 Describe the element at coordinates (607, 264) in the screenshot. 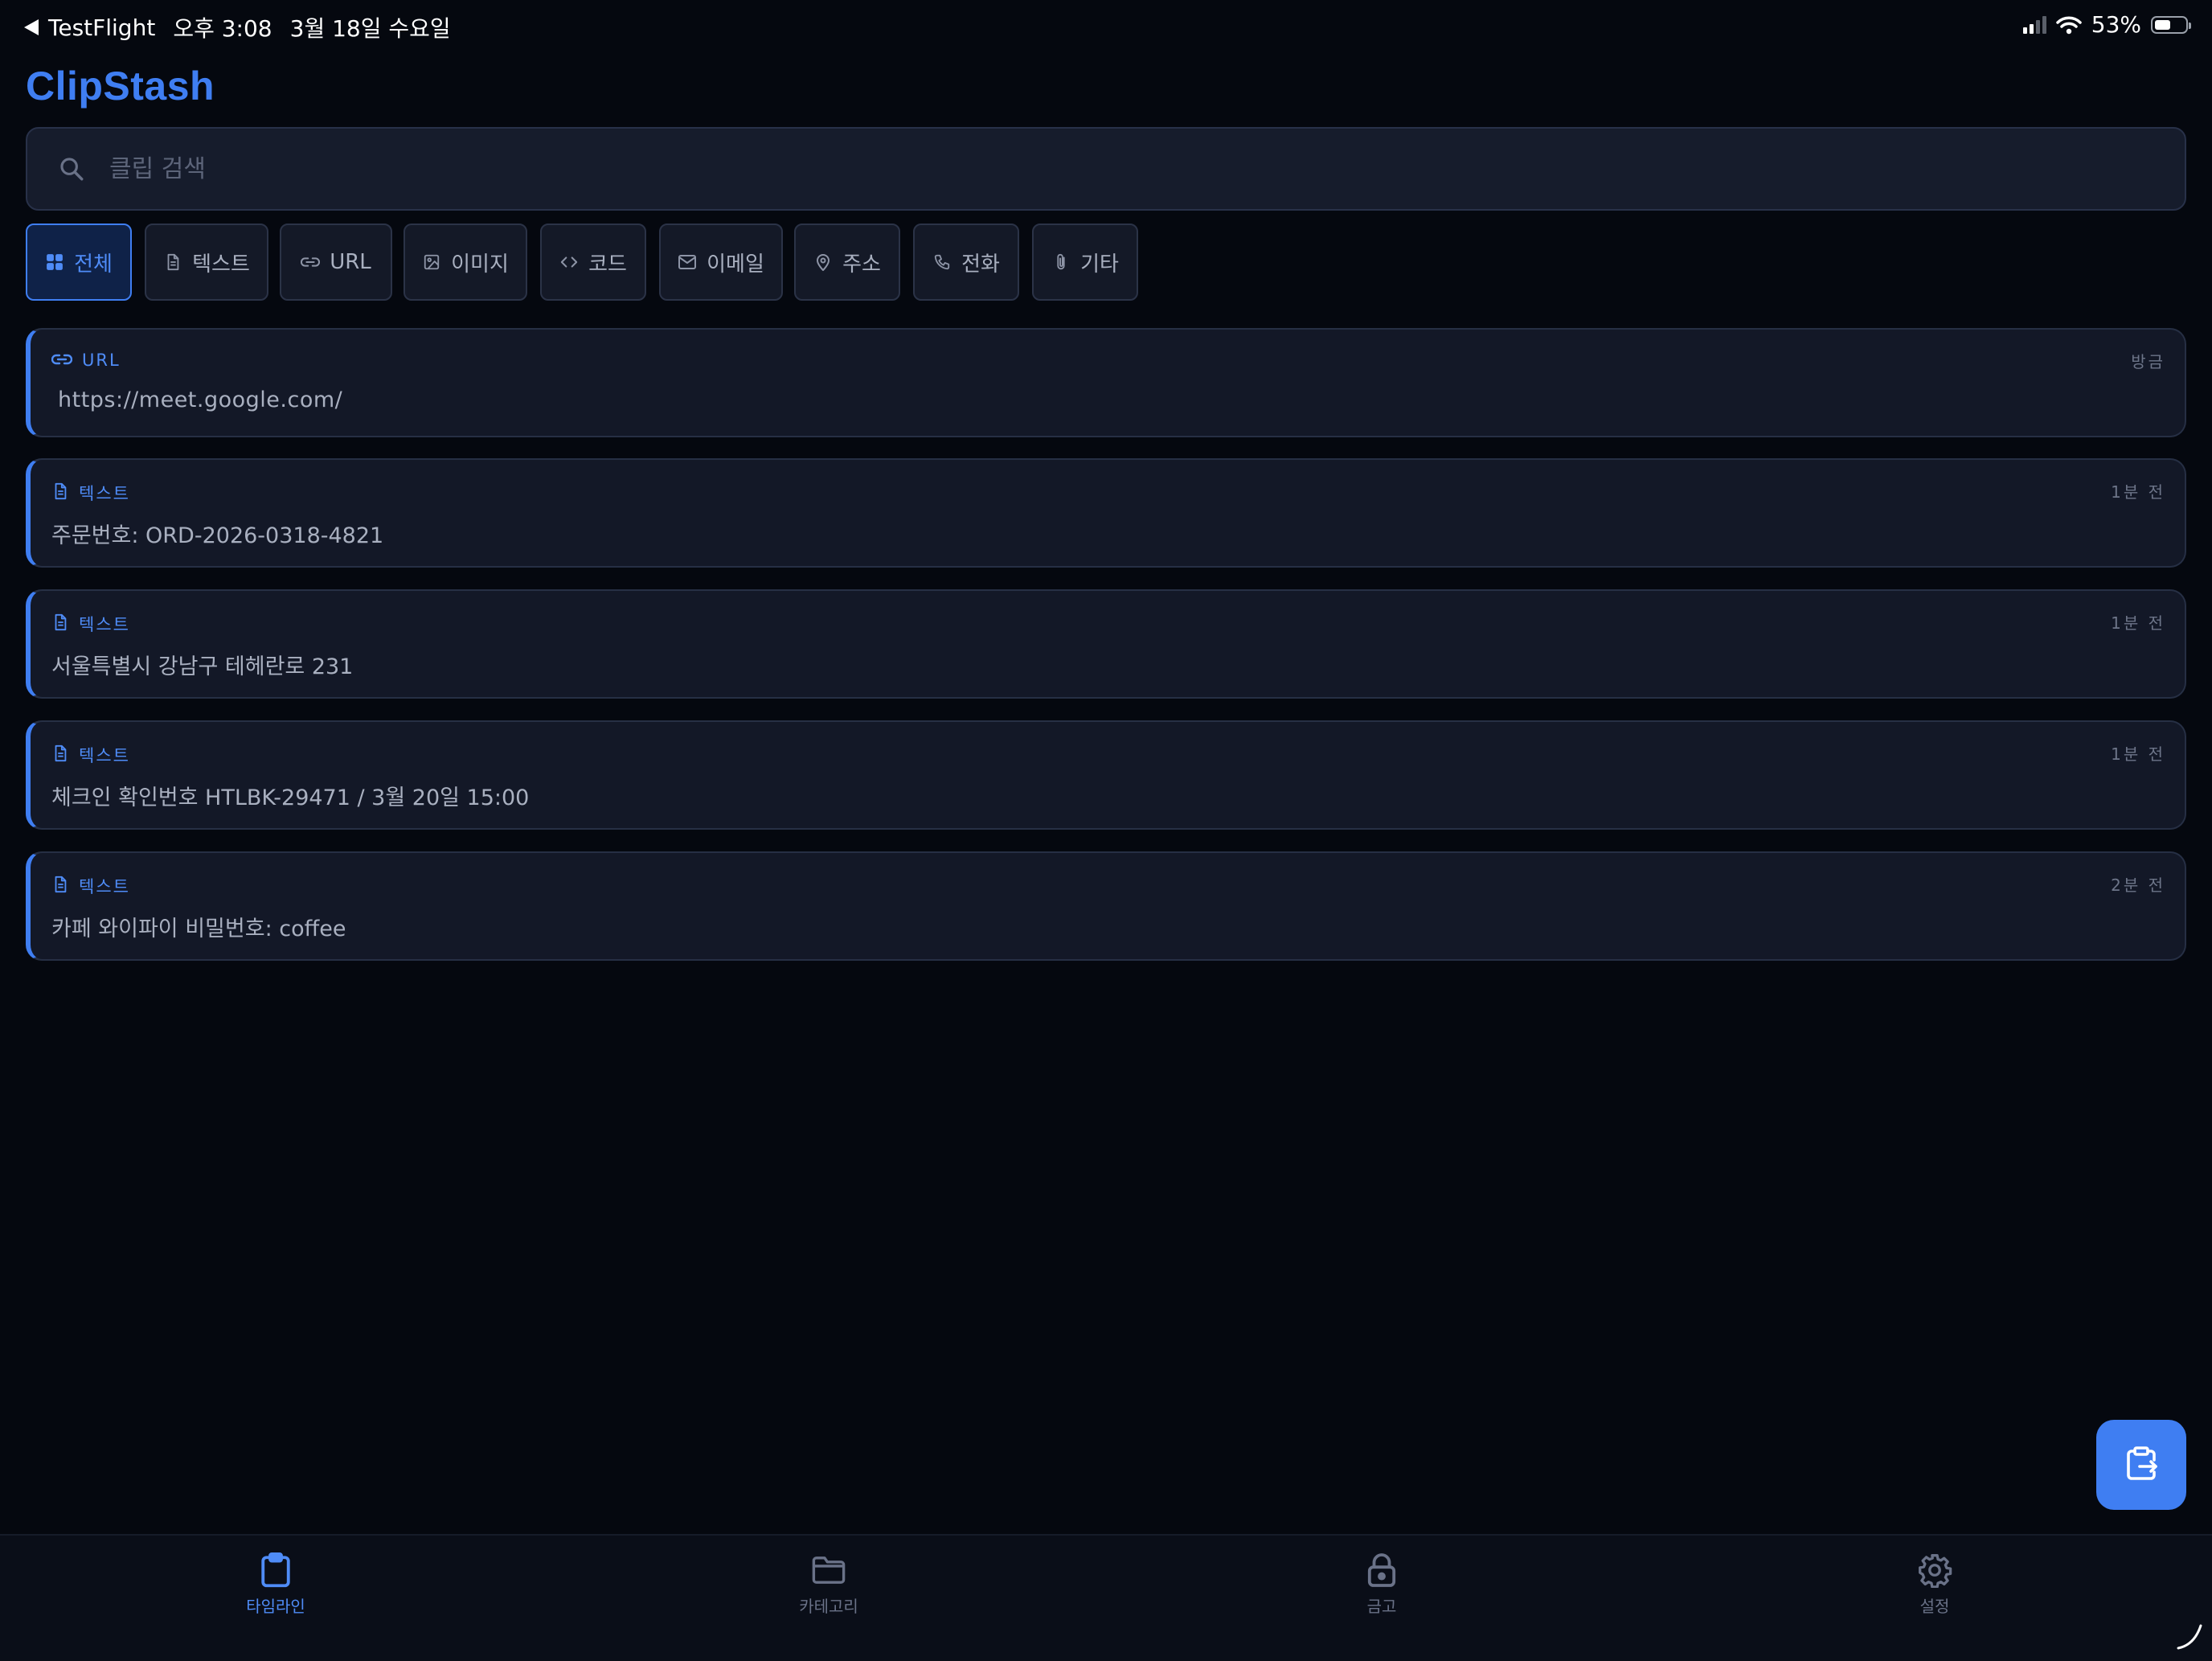

I see `filter-chip-label: 코드` at that location.